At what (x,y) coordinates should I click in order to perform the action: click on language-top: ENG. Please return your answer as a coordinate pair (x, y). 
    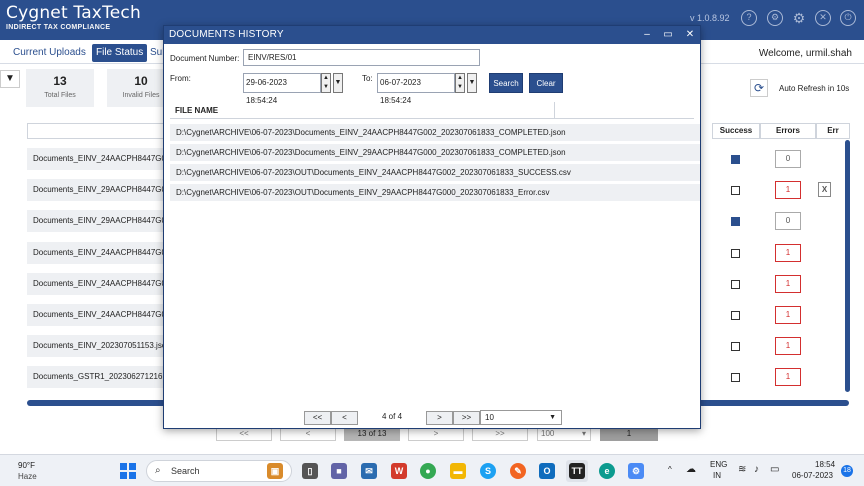
    Looking at the image, I should click on (718, 464).